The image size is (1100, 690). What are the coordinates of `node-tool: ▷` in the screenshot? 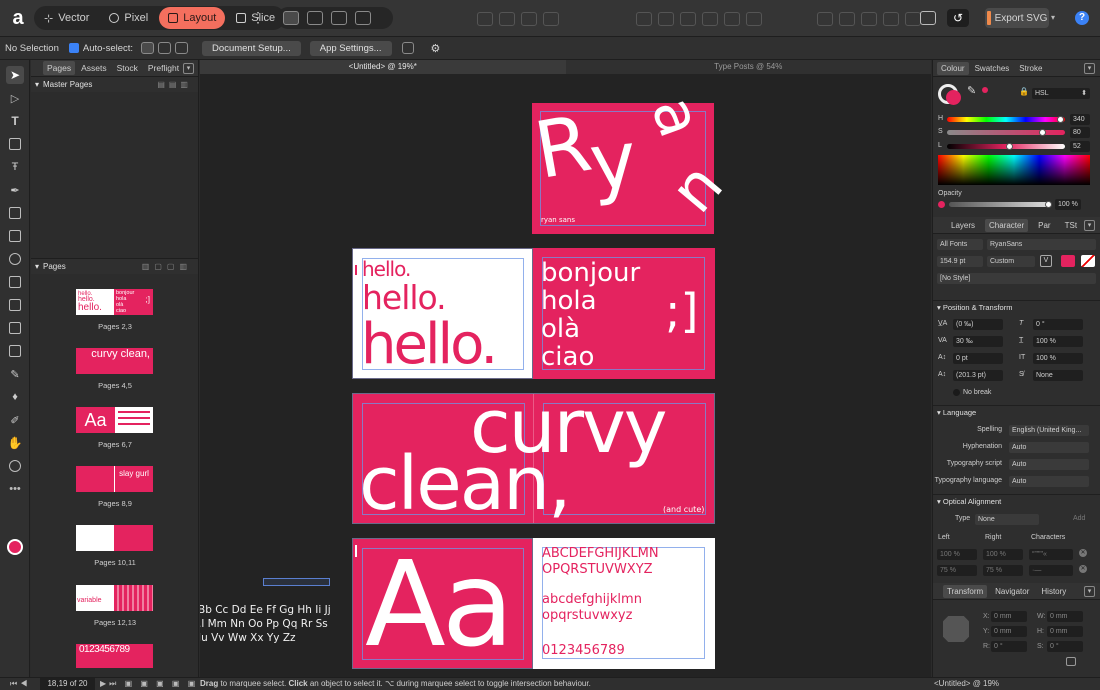 It's located at (15, 98).